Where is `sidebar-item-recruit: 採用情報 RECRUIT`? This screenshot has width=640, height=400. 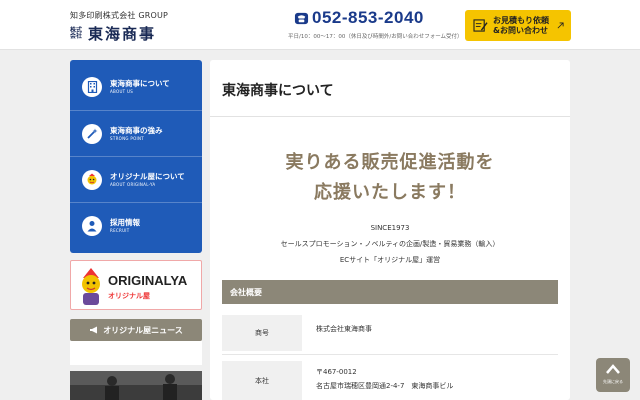
sidebar-item-recruit: 採用情報 RECRUIT is located at coordinates (136, 225).